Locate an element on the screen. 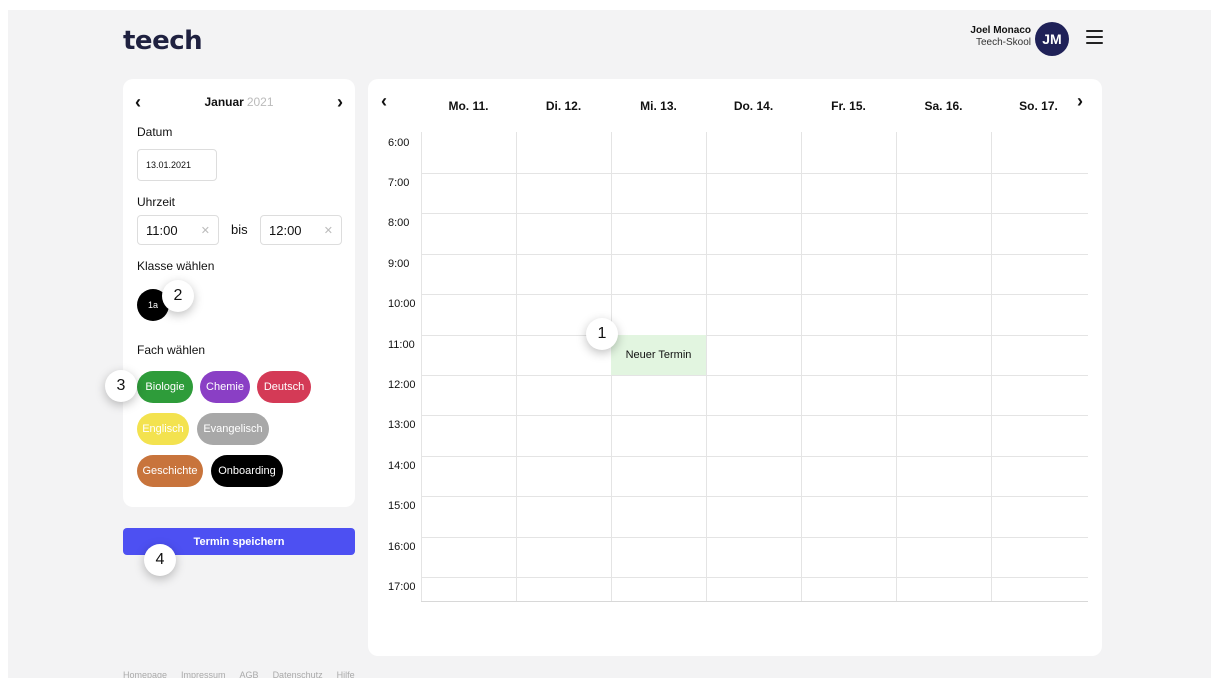  subject-chip-deutsch: Deutsch is located at coordinates (284, 387).